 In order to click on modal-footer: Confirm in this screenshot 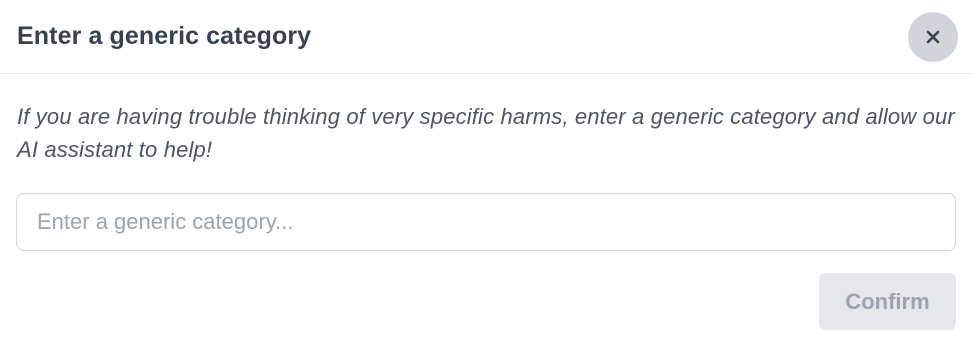, I will do `click(887, 301)`.